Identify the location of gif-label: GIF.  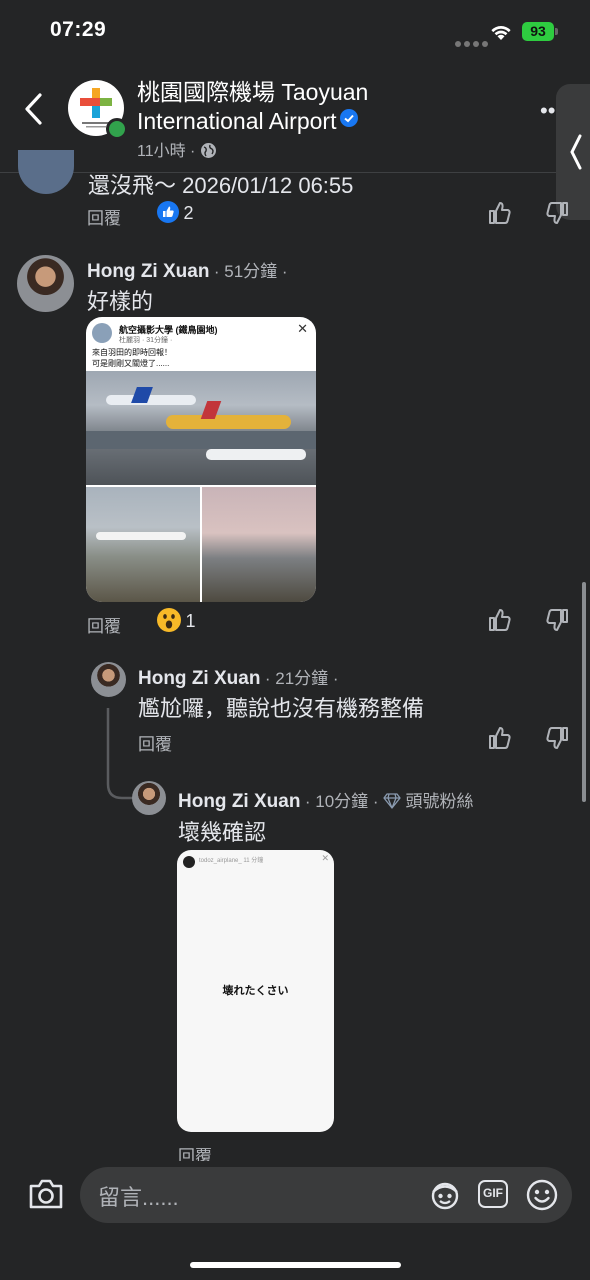
(493, 1193).